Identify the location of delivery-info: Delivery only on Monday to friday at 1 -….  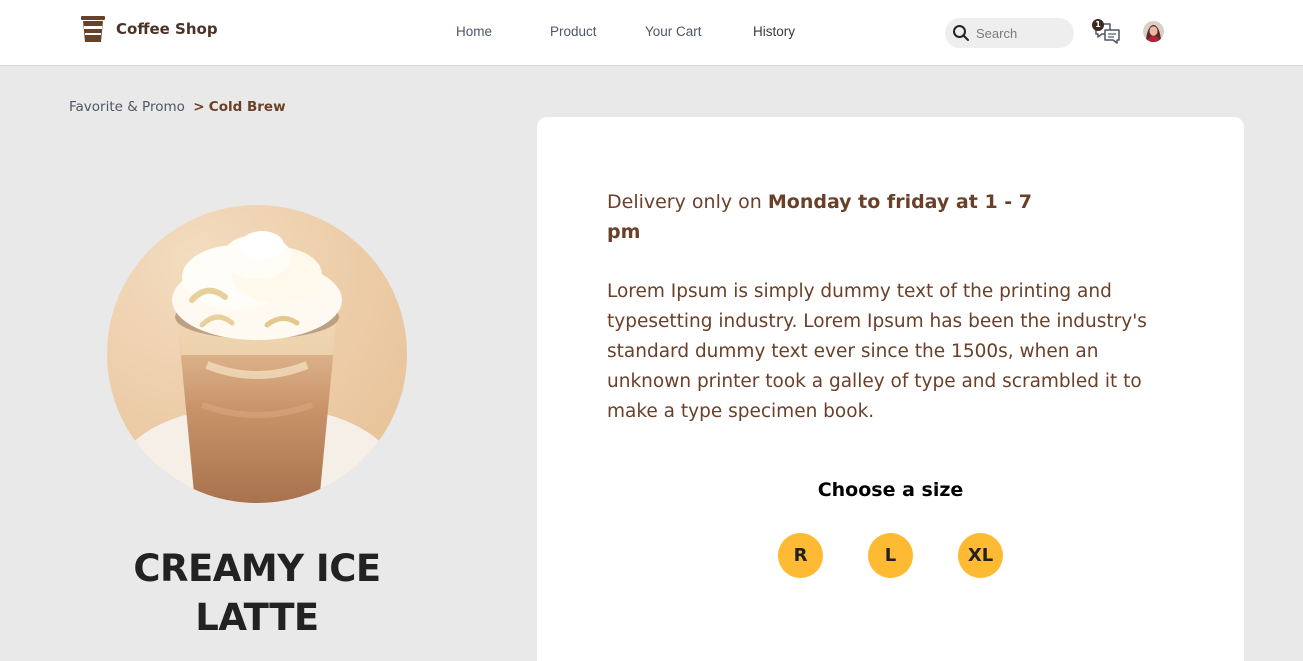
(822, 217).